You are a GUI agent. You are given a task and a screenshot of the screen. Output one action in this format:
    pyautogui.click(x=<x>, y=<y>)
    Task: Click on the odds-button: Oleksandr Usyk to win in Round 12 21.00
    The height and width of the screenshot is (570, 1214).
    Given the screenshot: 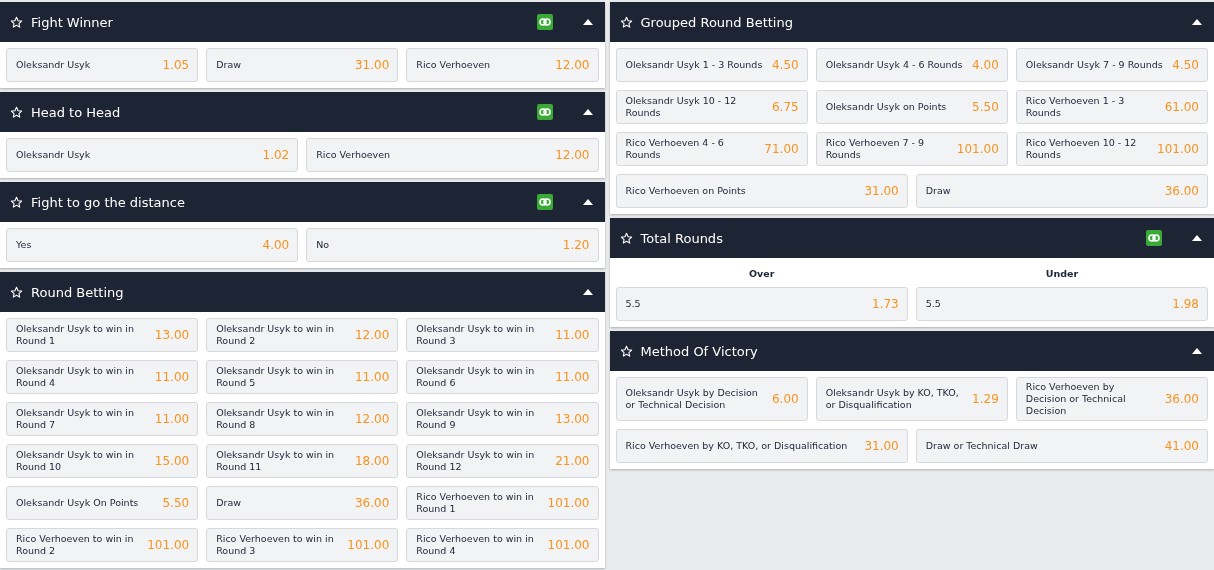 What is the action you would take?
    pyautogui.click(x=502, y=461)
    